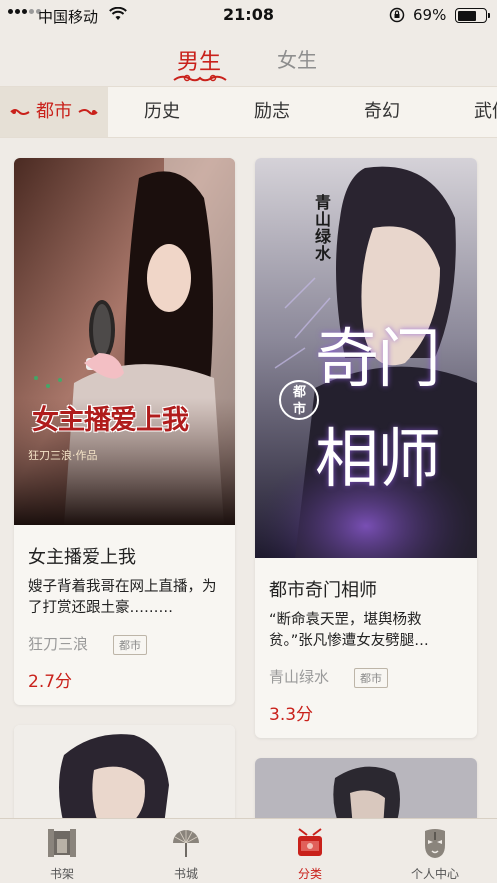 The width and height of the screenshot is (497, 883). I want to click on tab-bookshelf: 书架, so click(62, 851).